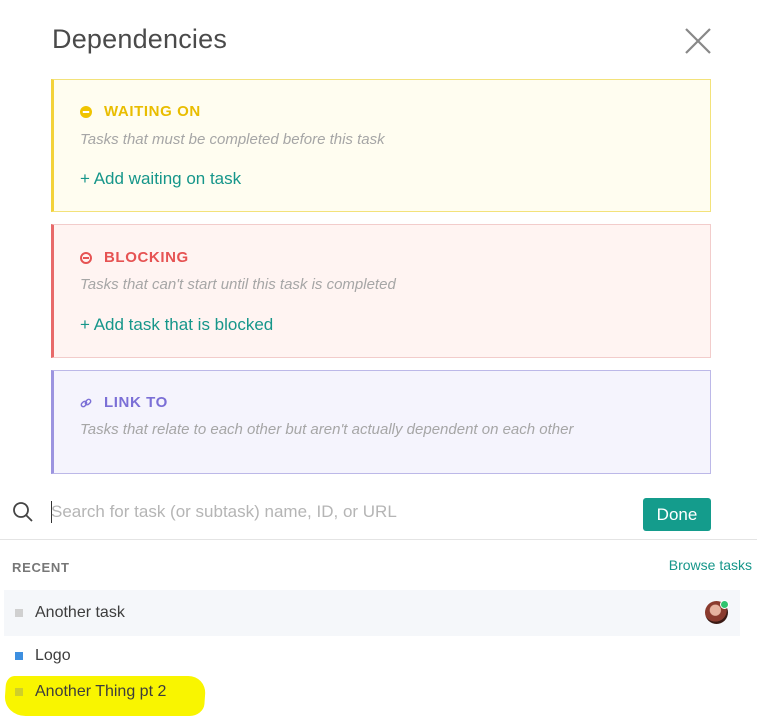 The width and height of the screenshot is (757, 717). I want to click on add-blocked-task-link: + Add task that is blocked, so click(176, 325).